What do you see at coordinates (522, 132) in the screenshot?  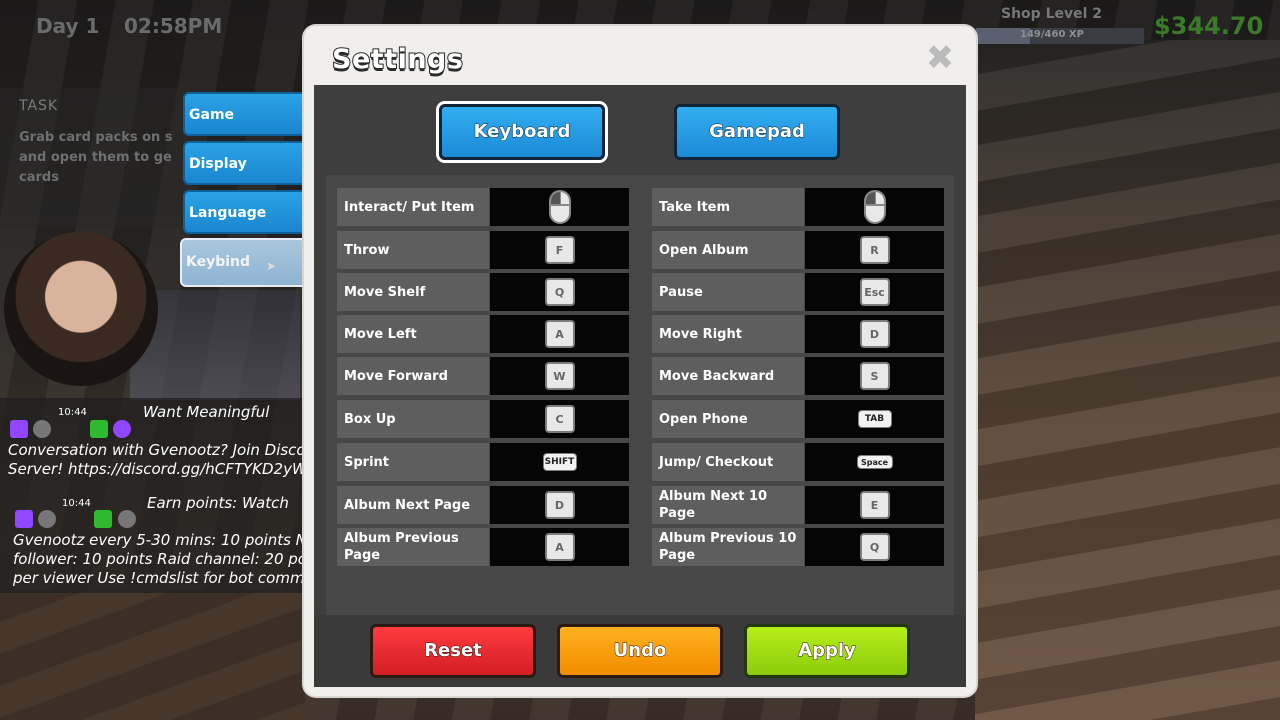 I see `keyboard-mode-button: Keyboard` at bounding box center [522, 132].